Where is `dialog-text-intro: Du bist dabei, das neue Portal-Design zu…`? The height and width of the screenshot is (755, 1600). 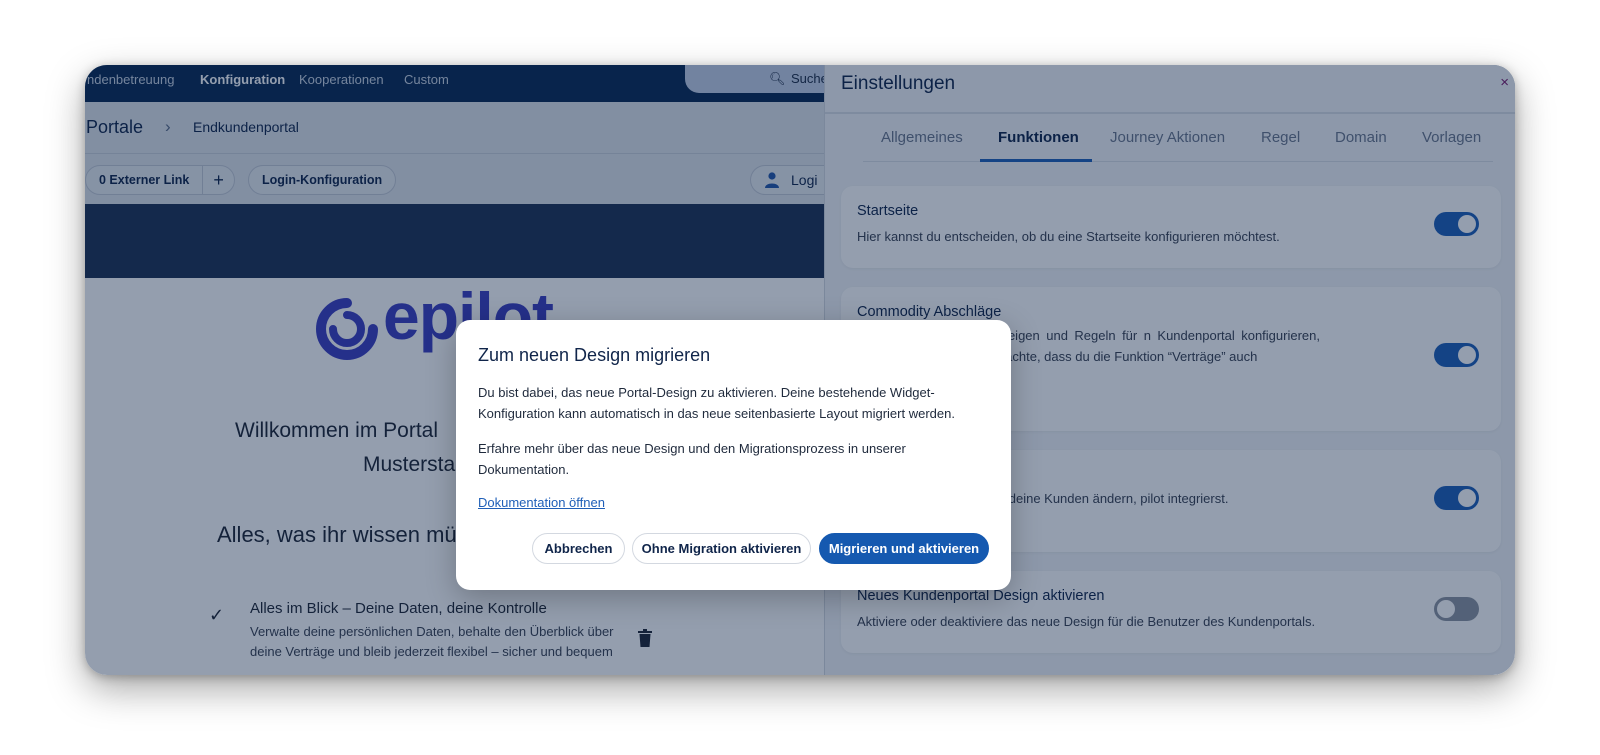
dialog-text-intro: Du bist dabei, das neue Portal-Design zu… is located at coordinates (716, 403).